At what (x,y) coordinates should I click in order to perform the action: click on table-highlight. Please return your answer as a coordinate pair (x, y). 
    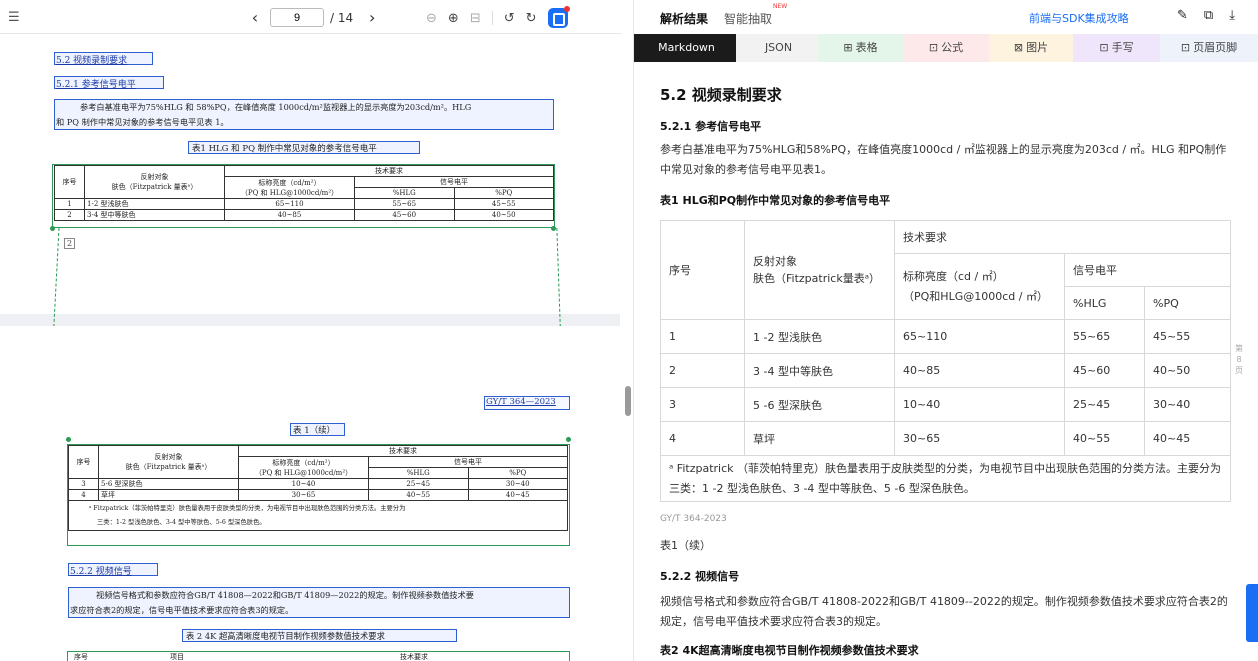
    Looking at the image, I should click on (318, 656).